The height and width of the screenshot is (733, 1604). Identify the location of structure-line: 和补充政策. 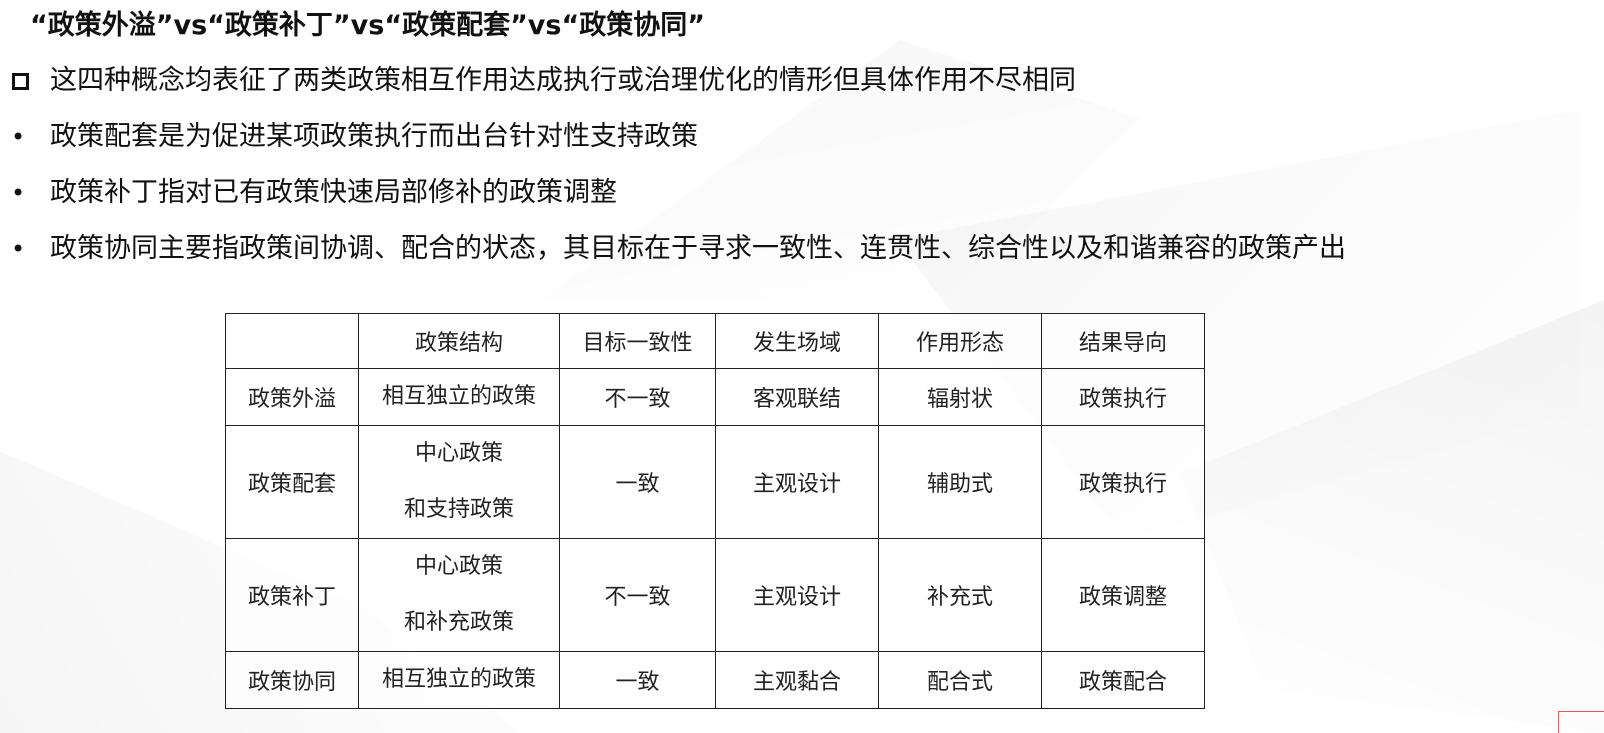
(458, 622).